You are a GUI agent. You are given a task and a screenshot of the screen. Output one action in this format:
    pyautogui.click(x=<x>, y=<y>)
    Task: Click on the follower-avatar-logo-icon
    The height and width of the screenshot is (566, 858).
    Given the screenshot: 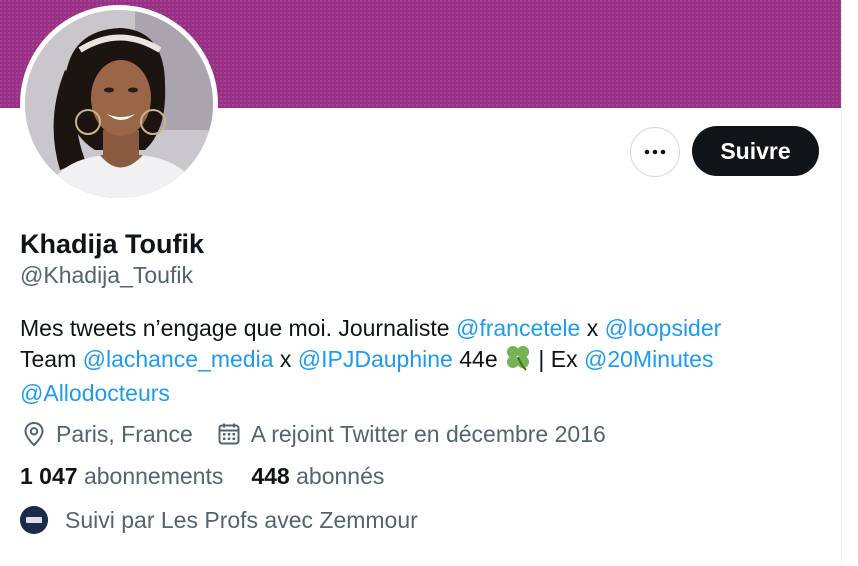 What is the action you would take?
    pyautogui.click(x=34, y=520)
    